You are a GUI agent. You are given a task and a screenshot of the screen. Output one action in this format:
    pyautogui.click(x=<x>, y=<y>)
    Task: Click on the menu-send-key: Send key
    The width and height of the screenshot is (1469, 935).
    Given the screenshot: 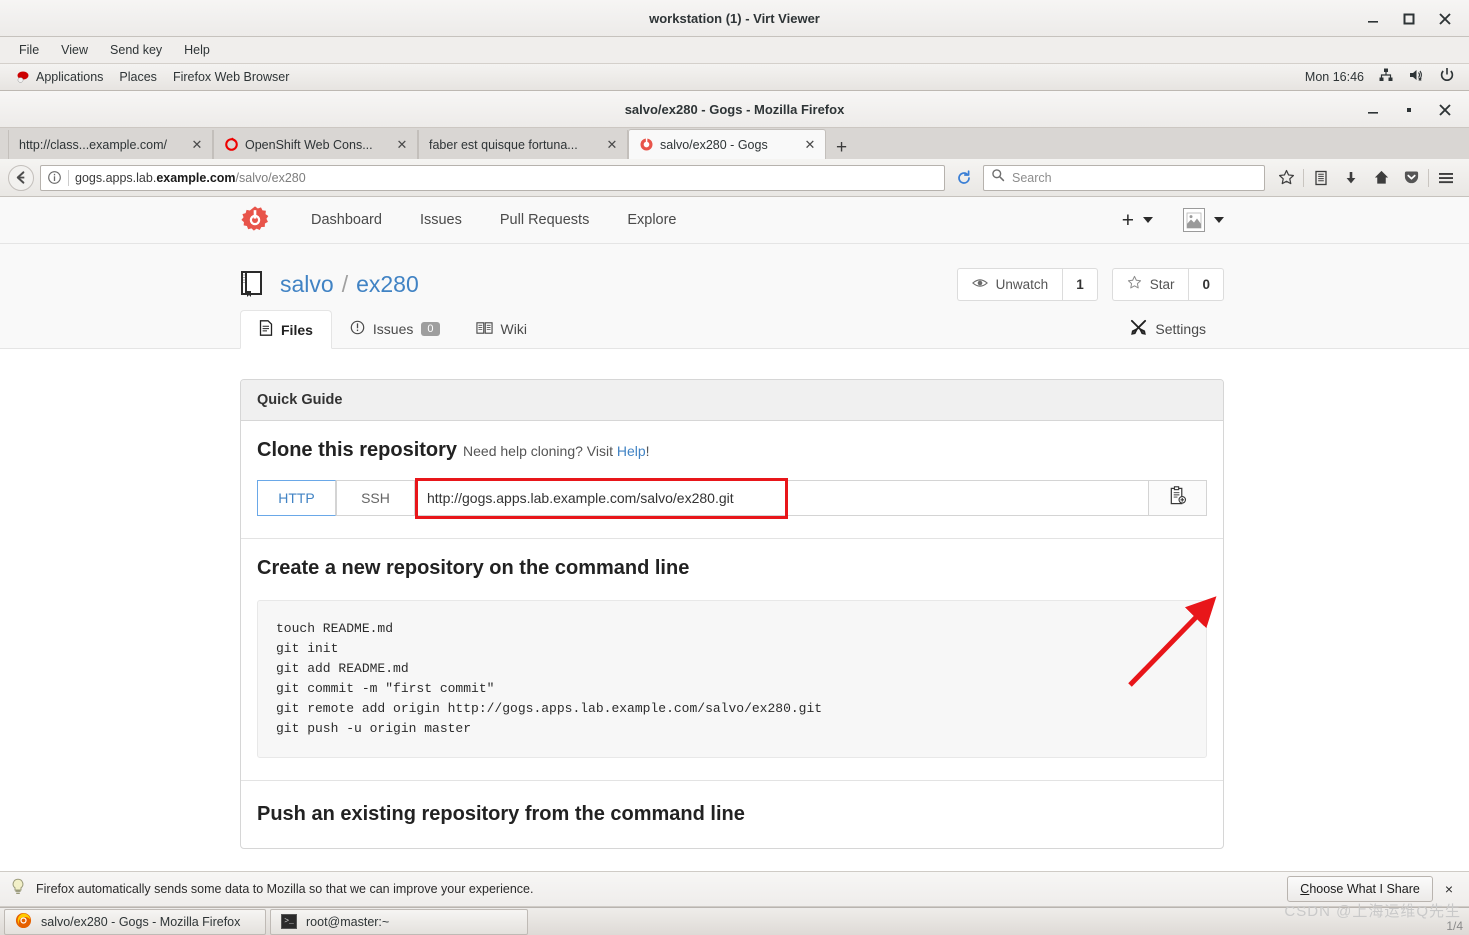 What is the action you would take?
    pyautogui.click(x=136, y=50)
    